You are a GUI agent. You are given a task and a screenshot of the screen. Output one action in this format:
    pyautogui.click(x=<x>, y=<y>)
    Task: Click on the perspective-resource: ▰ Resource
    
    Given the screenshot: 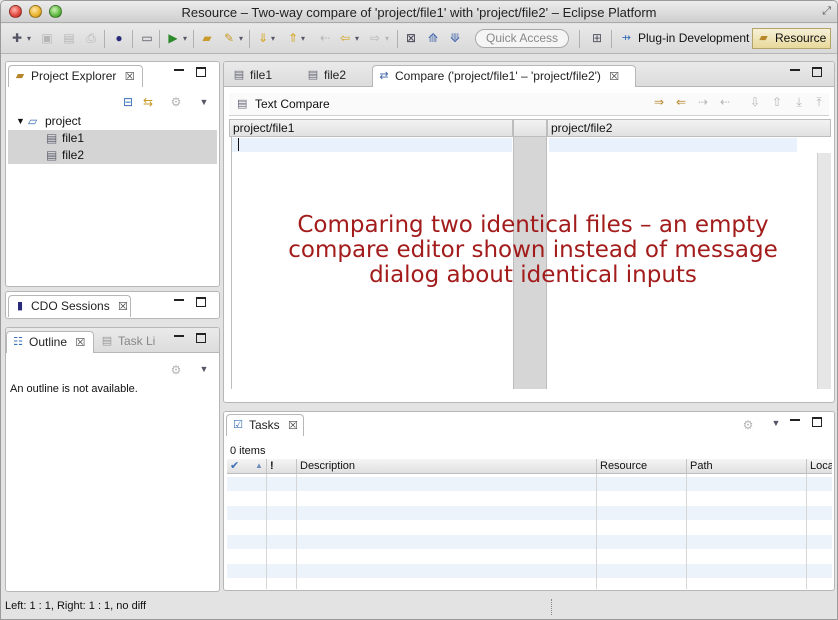 What is the action you would take?
    pyautogui.click(x=792, y=38)
    